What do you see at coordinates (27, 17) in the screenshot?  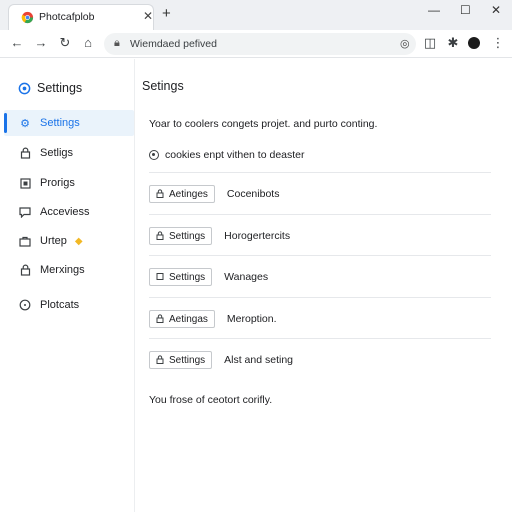 I see `browser-favicon-icon` at bounding box center [27, 17].